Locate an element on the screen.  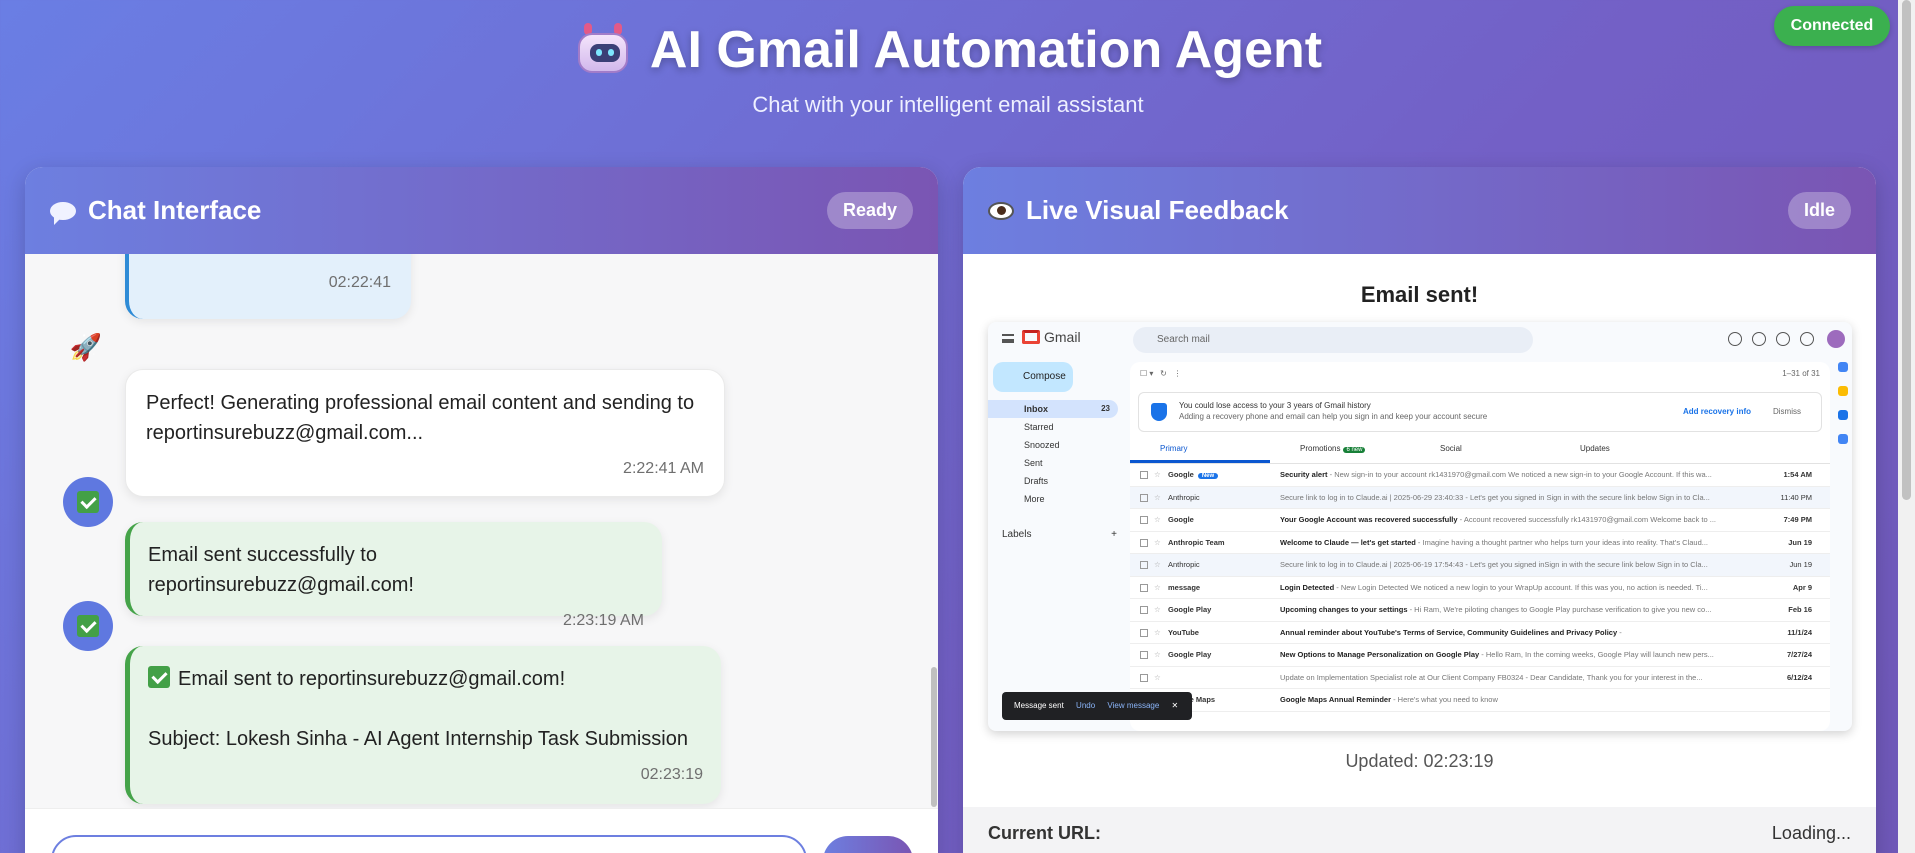
speech-bubble-icon is located at coordinates (63, 213).